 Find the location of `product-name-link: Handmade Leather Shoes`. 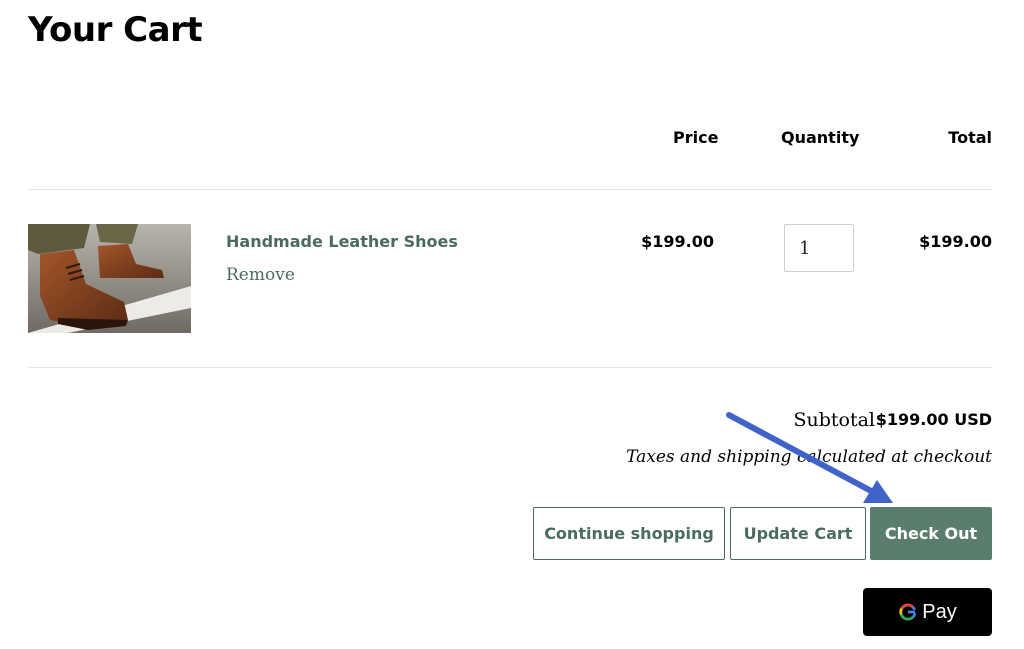

product-name-link: Handmade Leather Shoes is located at coordinates (342, 242).